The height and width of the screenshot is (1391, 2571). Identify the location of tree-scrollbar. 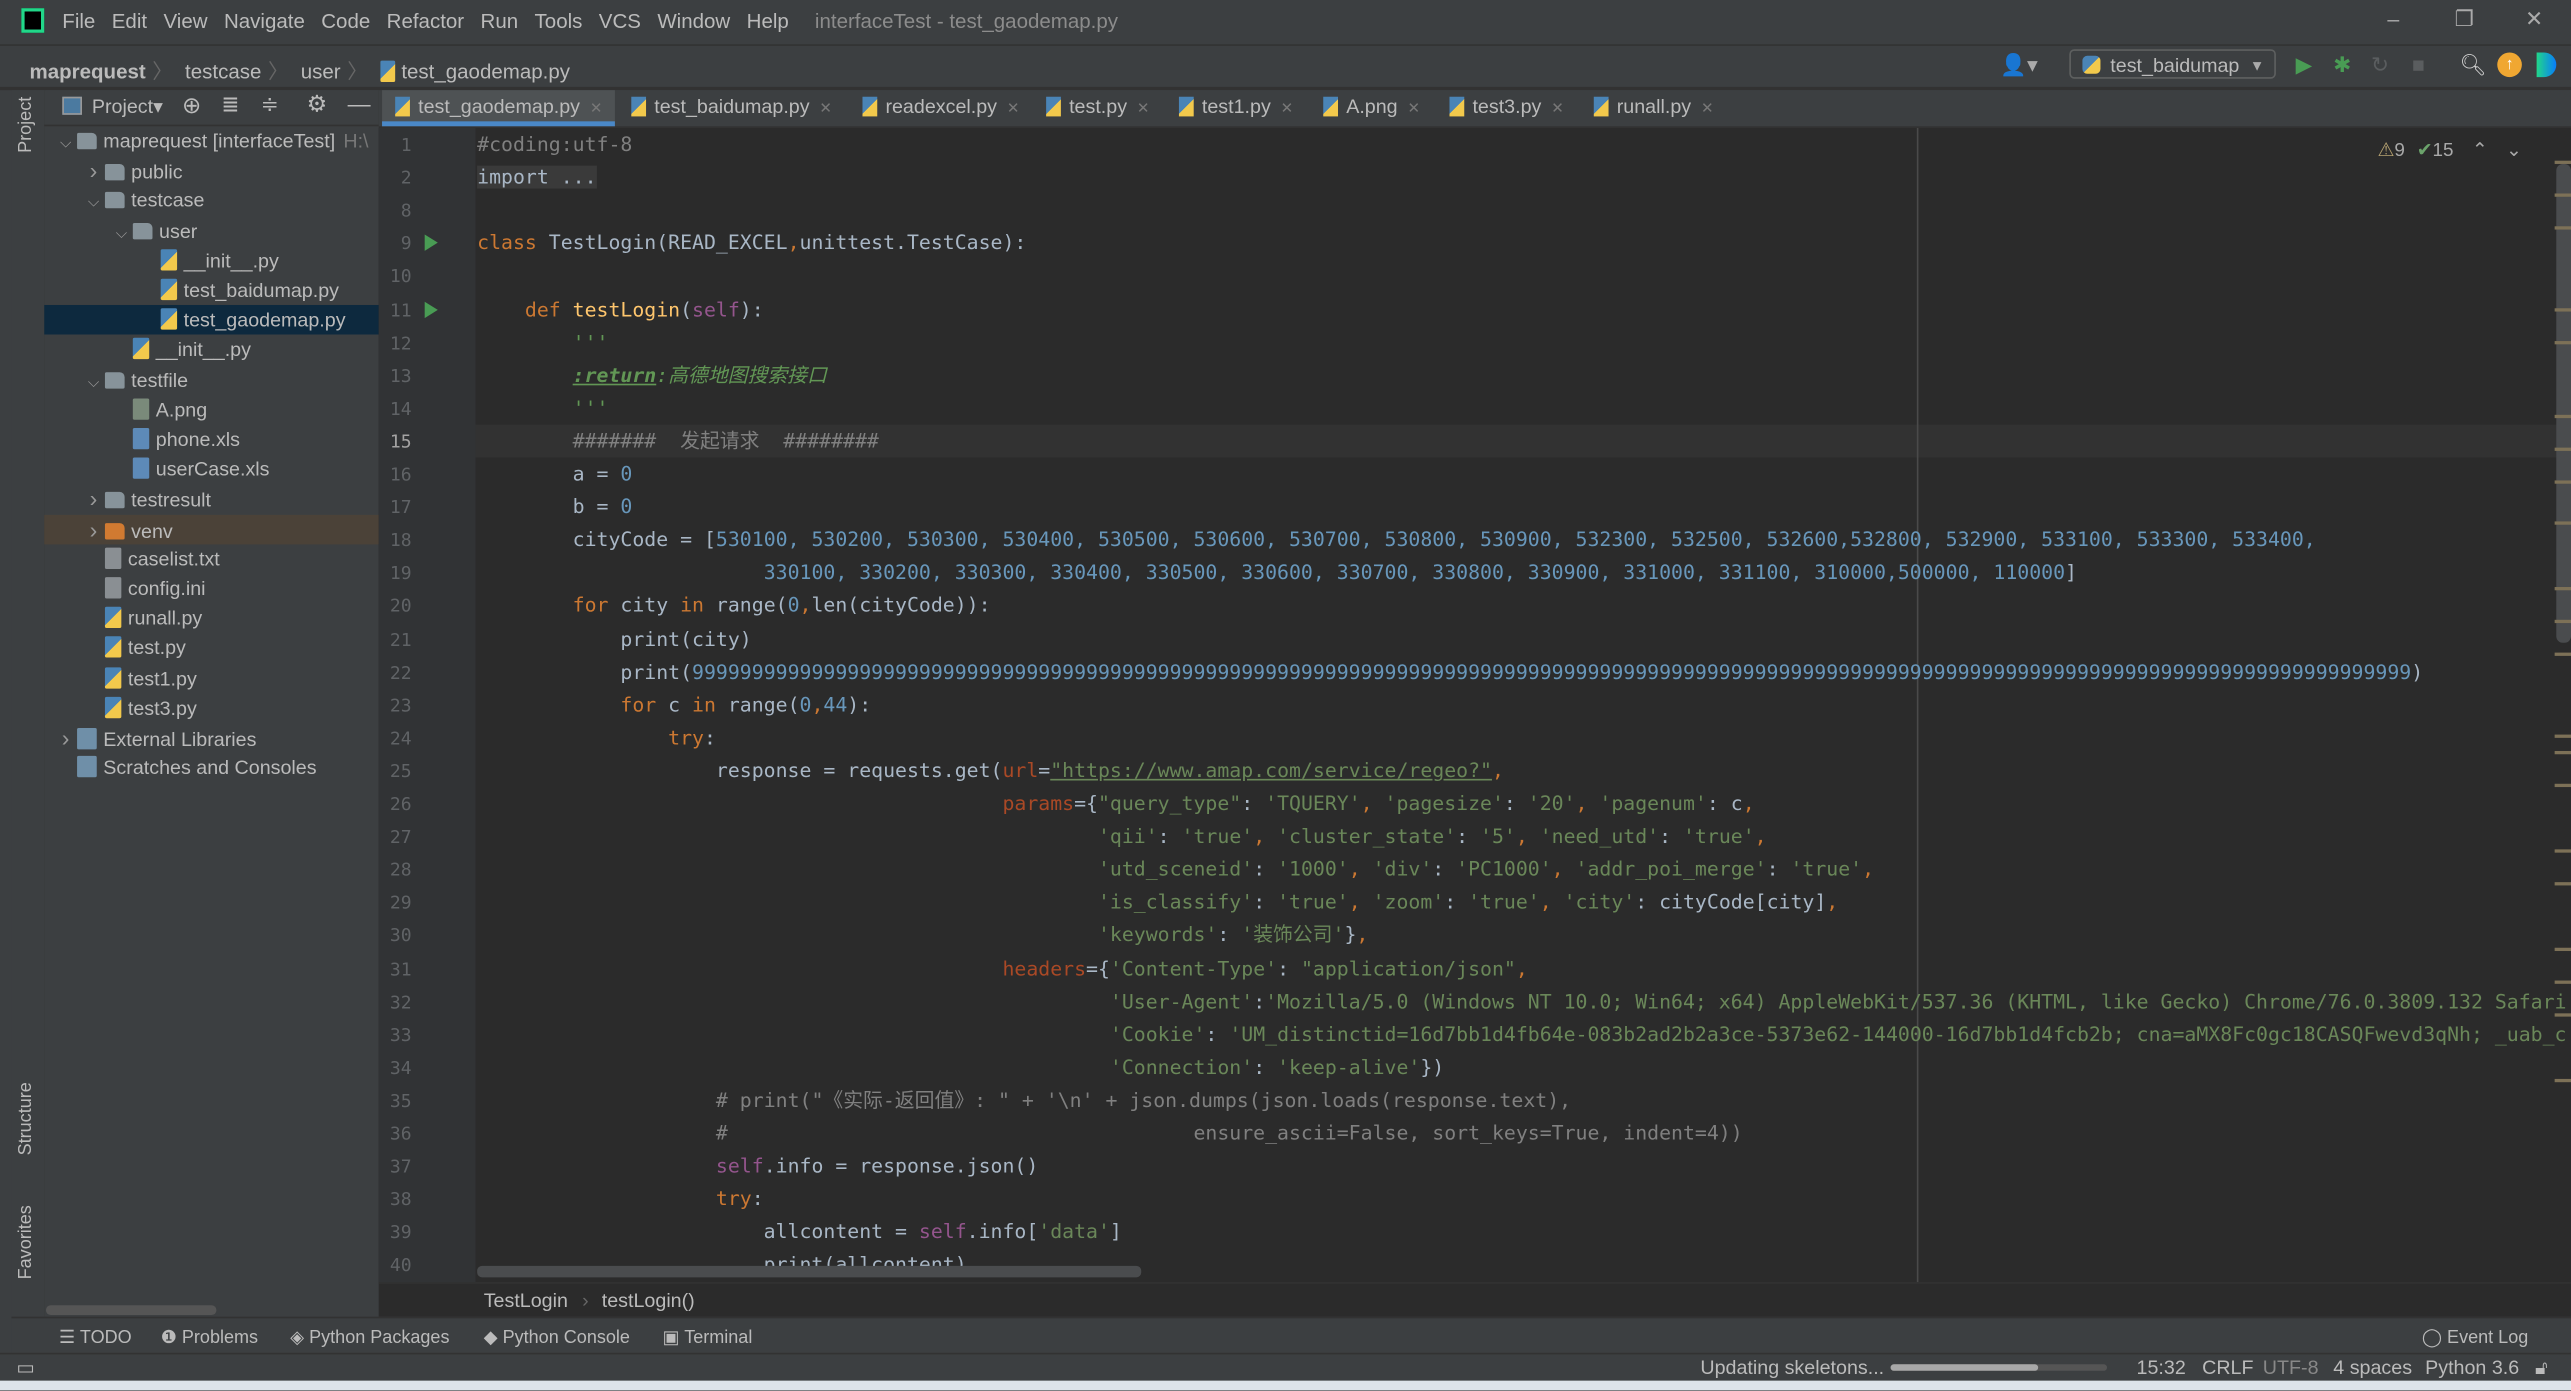
(131, 1310).